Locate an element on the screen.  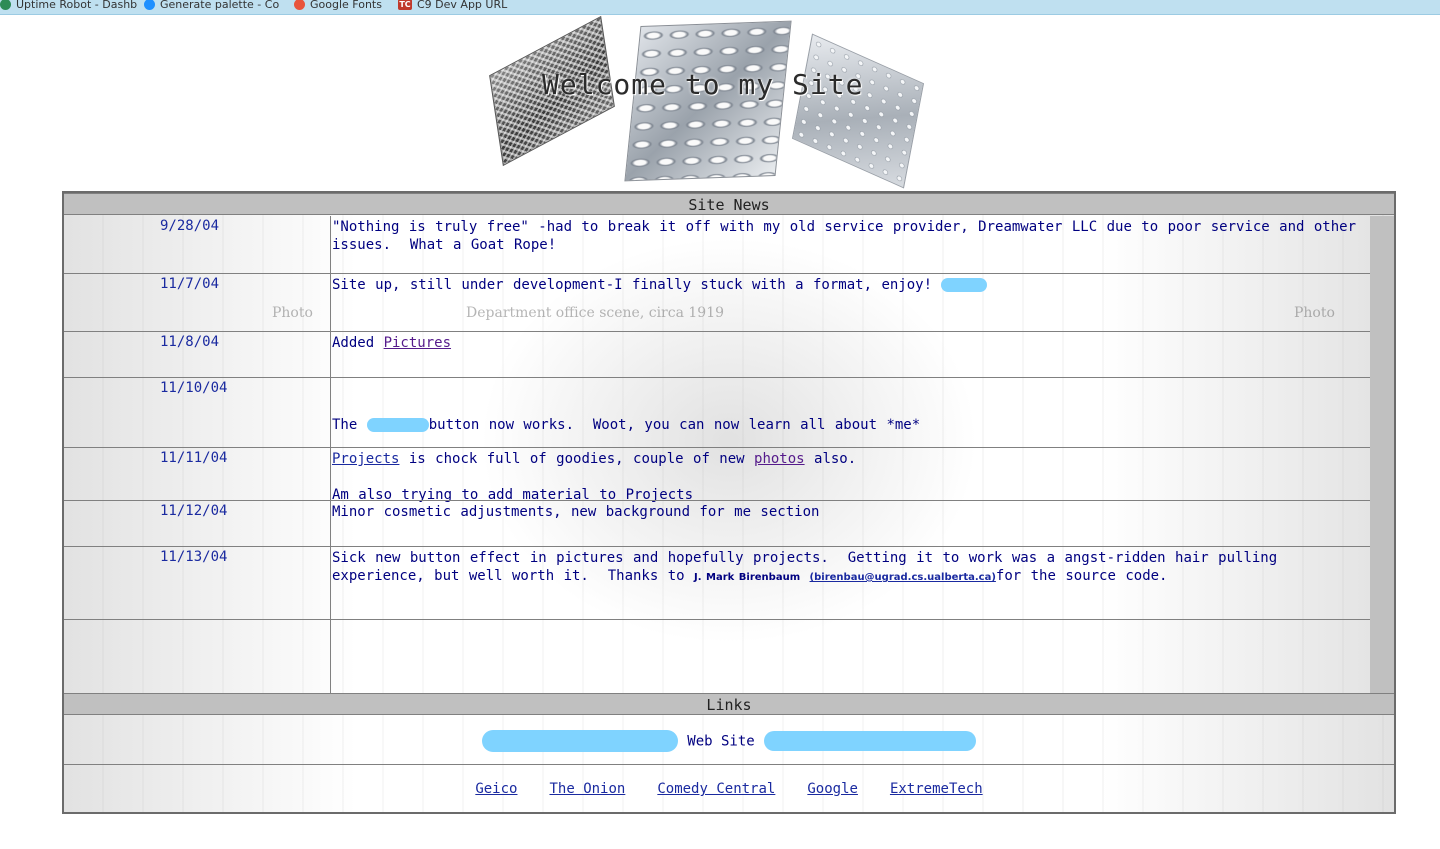
news-text-start: The is located at coordinates (349, 425).